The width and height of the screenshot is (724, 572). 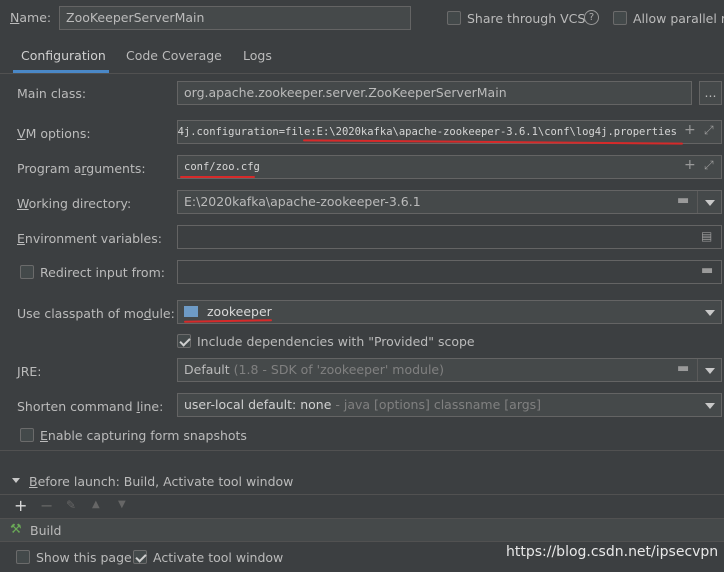 I want to click on document-icon: ▤, so click(x=706, y=236).